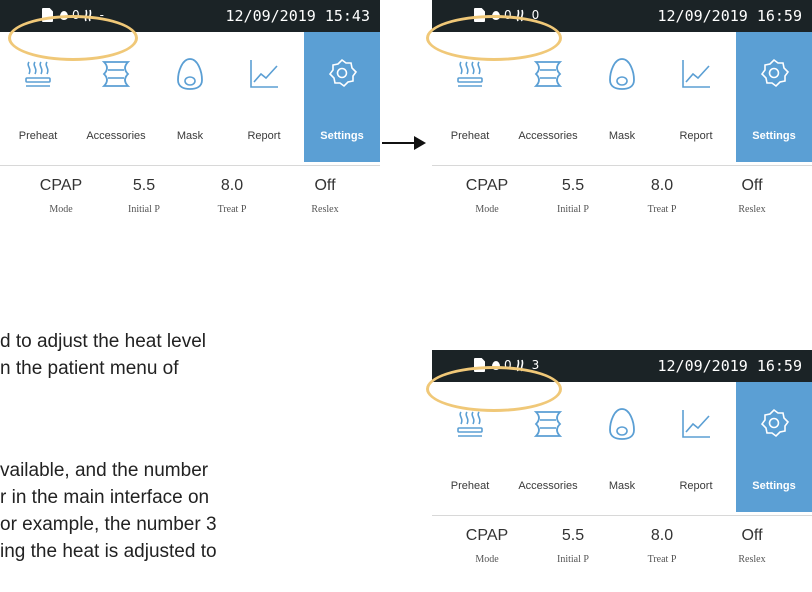 This screenshot has height=592, width=812. What do you see at coordinates (89, 368) in the screenshot?
I see `instruction-line: n the patient menu of` at bounding box center [89, 368].